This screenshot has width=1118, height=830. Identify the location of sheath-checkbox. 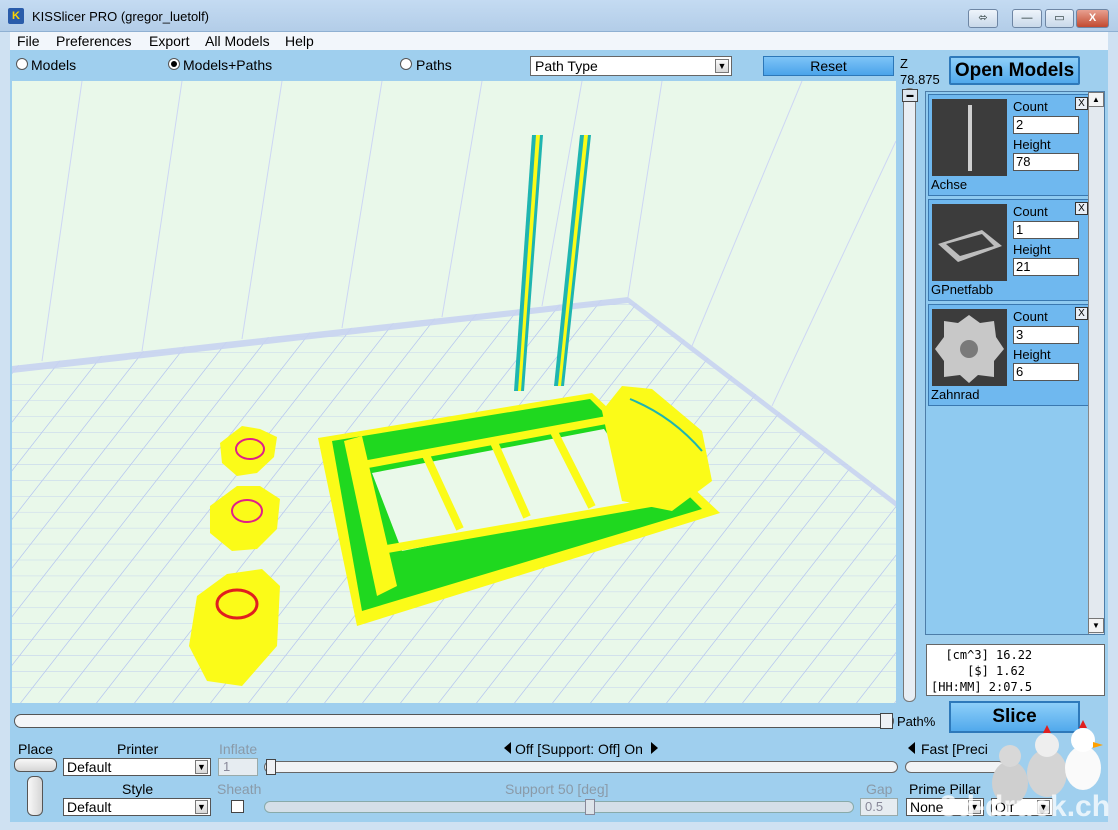
(237, 806).